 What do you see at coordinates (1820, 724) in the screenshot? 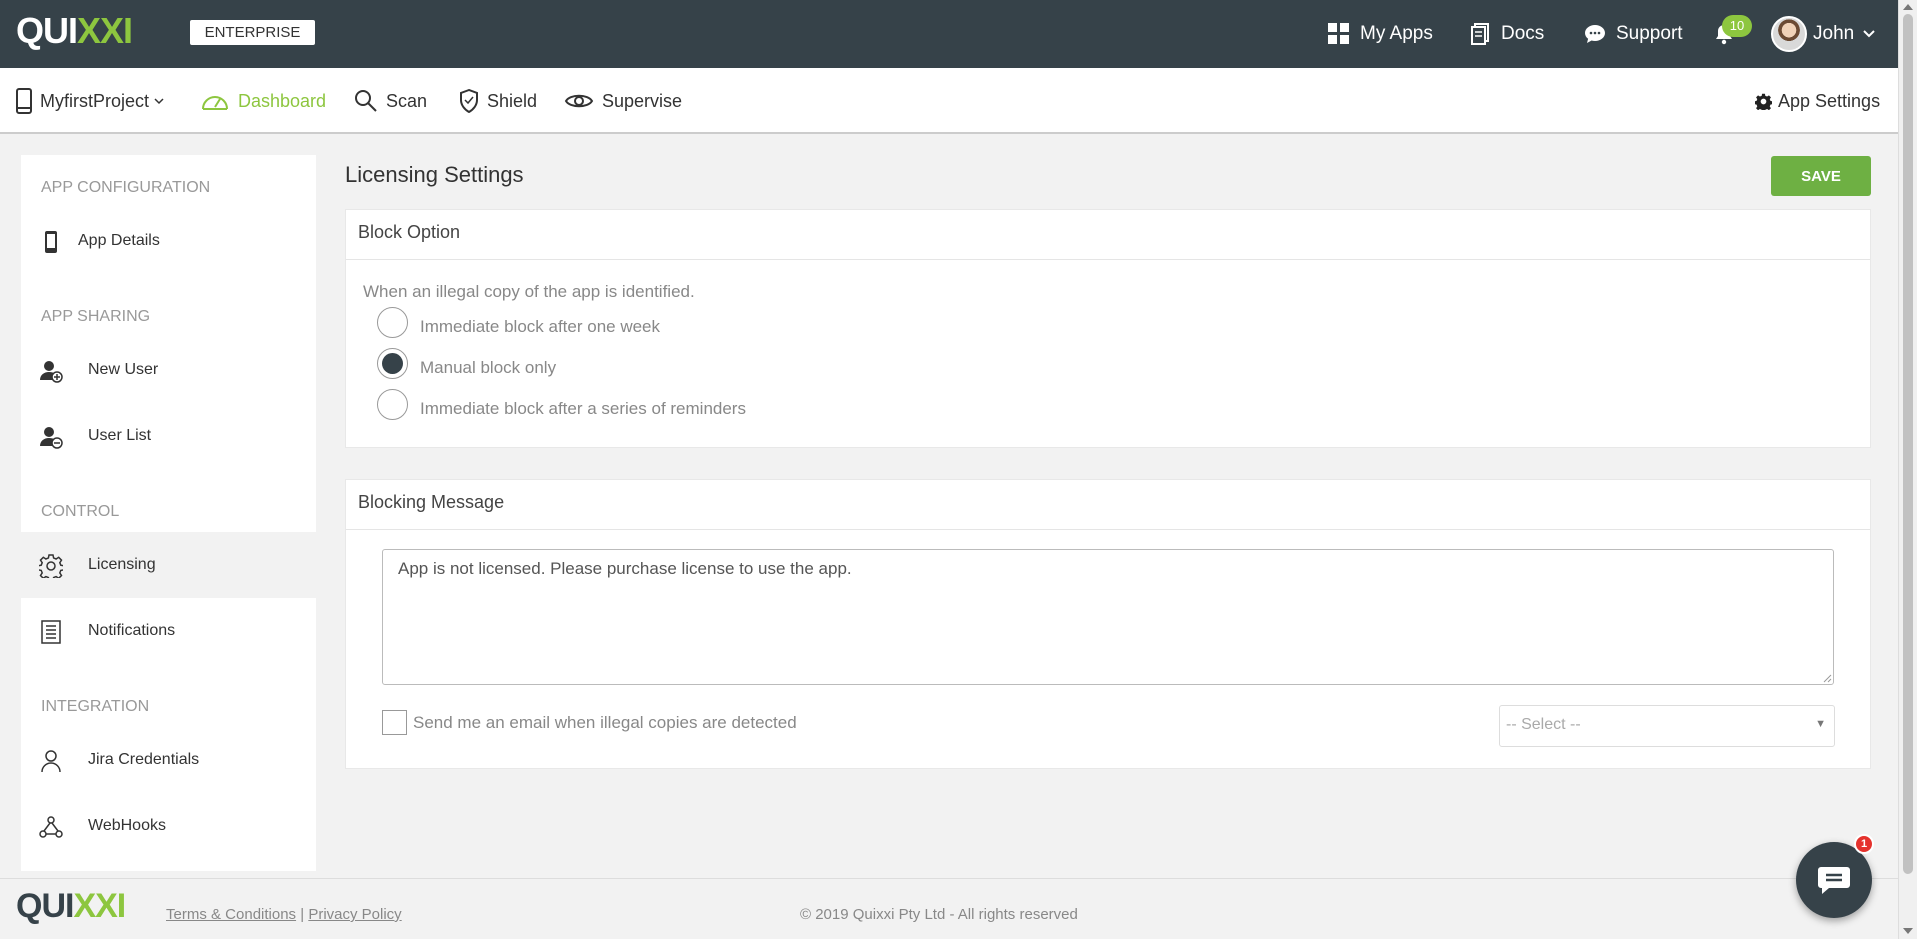
I see `caret-down-icon: ▼` at bounding box center [1820, 724].